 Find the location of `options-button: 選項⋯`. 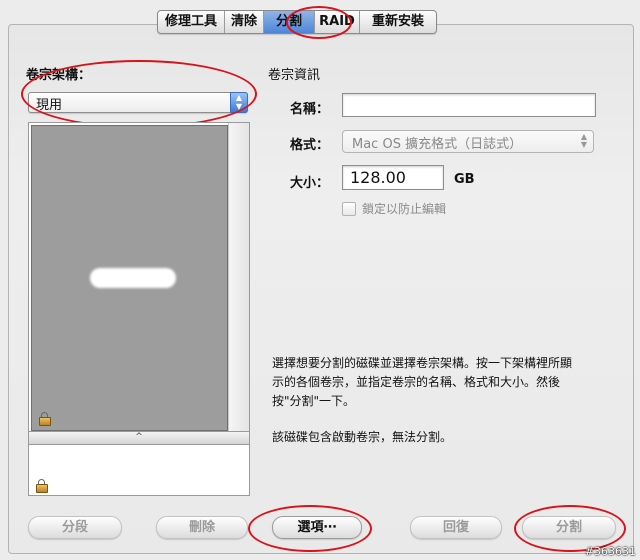

options-button: 選項⋯ is located at coordinates (317, 527).